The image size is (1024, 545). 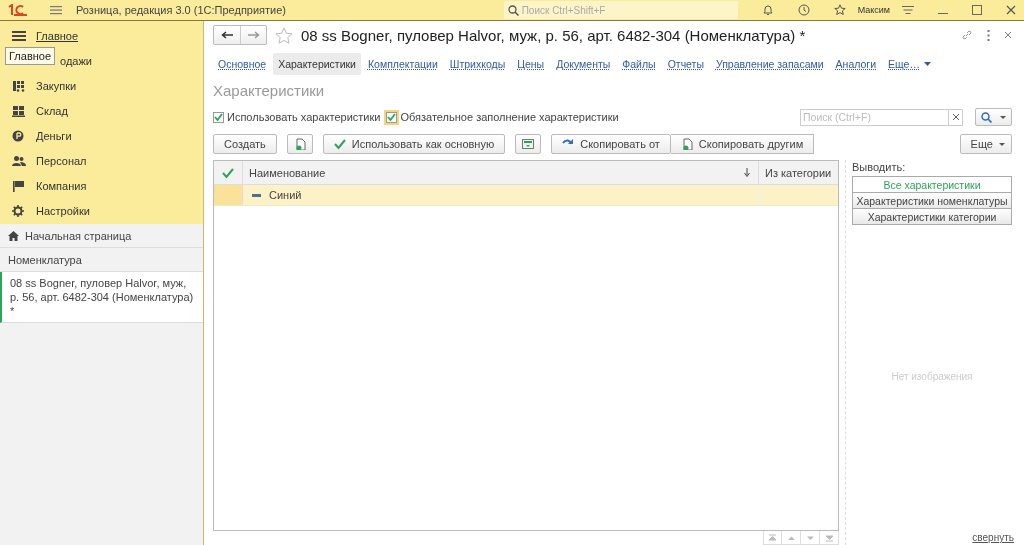 What do you see at coordinates (531, 64) in the screenshot?
I see `tab: Цены` at bounding box center [531, 64].